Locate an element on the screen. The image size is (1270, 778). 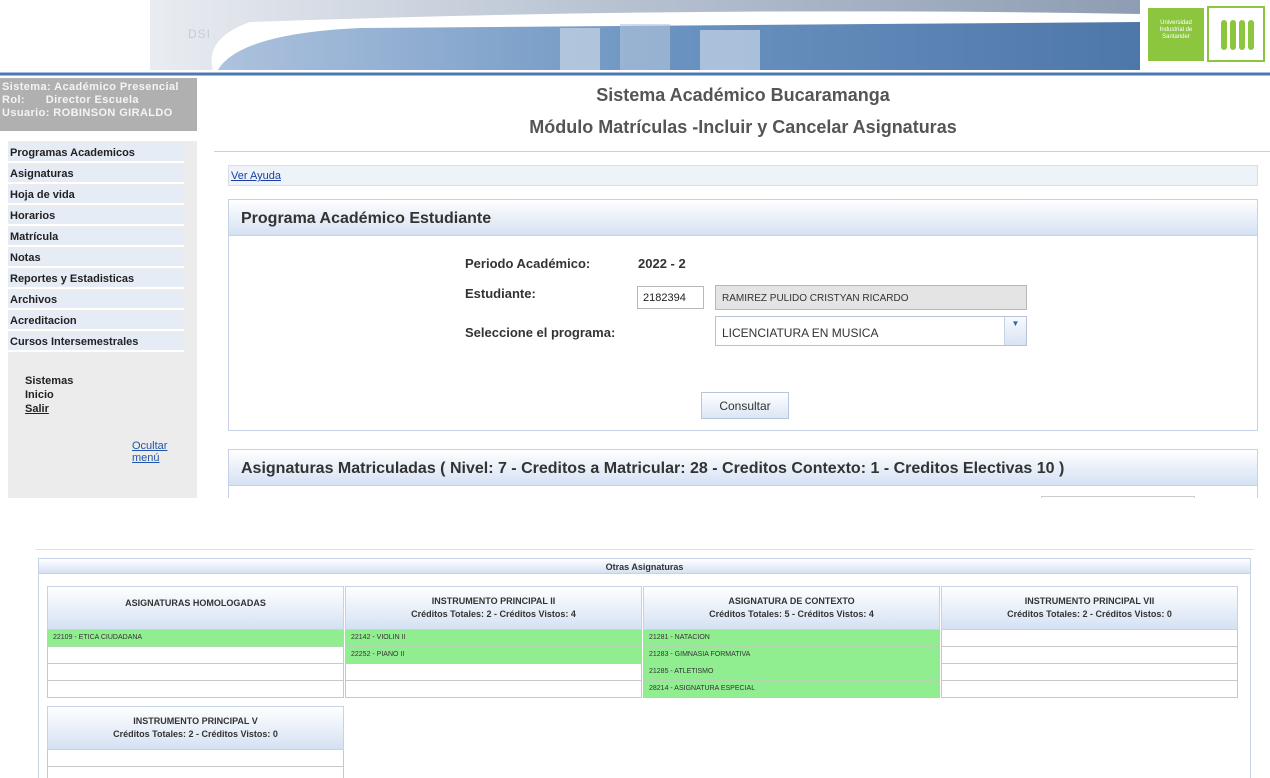
programa-select: LICENCIATURA EN MUSICA ▼ is located at coordinates (871, 331).